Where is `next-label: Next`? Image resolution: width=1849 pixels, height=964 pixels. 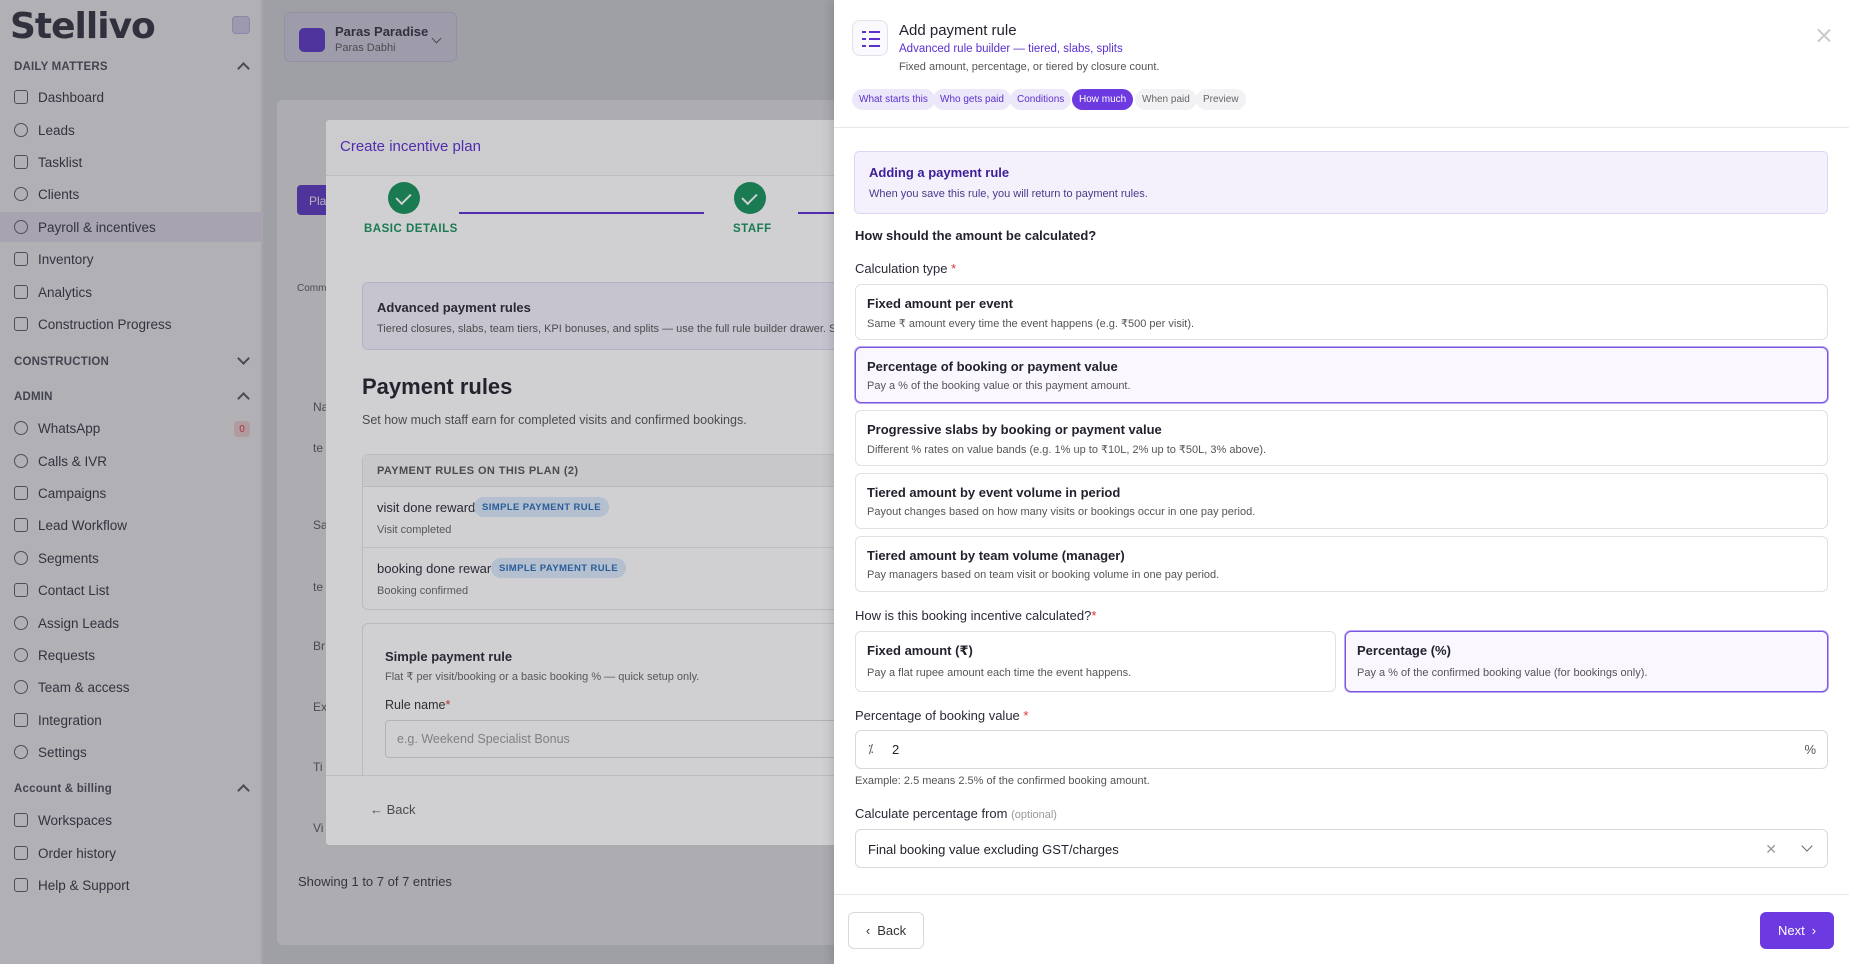
next-label: Next is located at coordinates (1791, 930).